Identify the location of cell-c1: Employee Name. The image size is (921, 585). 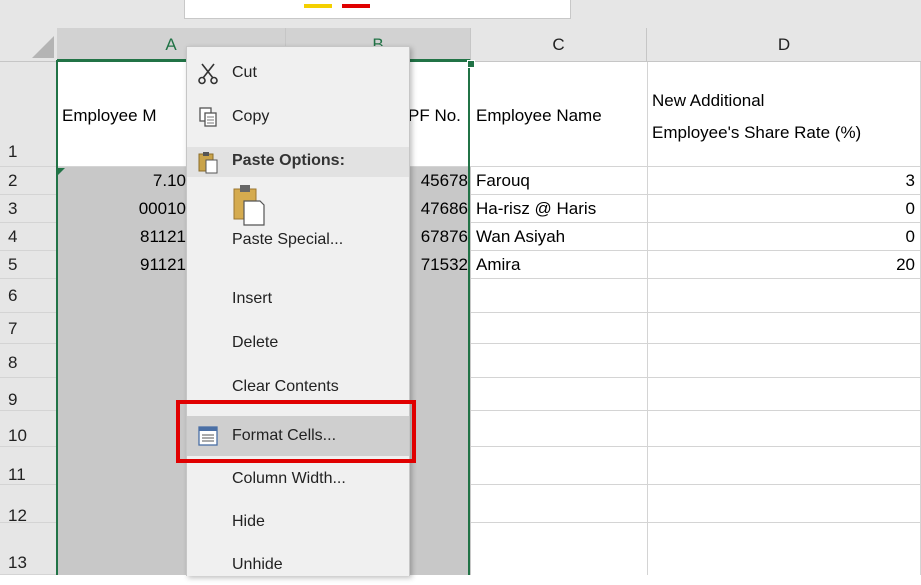
(561, 116).